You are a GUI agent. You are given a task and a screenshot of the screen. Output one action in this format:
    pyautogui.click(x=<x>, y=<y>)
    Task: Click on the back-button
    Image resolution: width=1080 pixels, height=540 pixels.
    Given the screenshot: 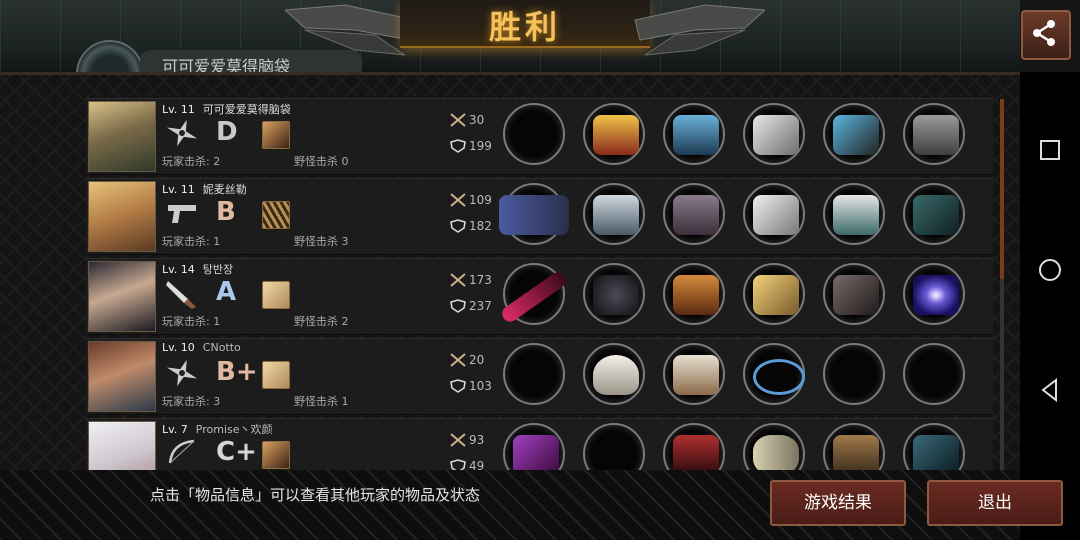 What is the action you would take?
    pyautogui.click(x=1050, y=390)
    